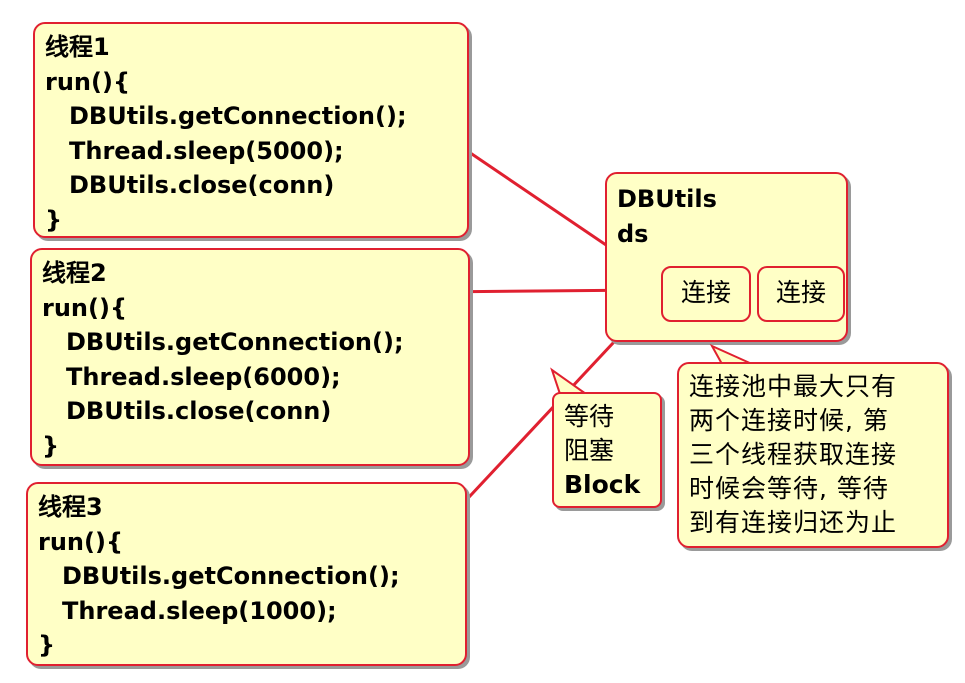 Image resolution: width=965 pixels, height=683 pixels. What do you see at coordinates (789, 420) in the screenshot?
I see `explanation-line2: 两个连接时候, 第` at bounding box center [789, 420].